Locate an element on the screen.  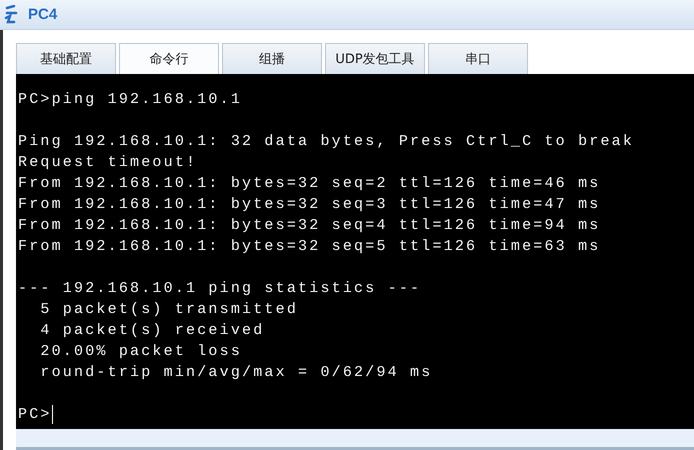
tab: UDP发包工具 is located at coordinates (375, 58).